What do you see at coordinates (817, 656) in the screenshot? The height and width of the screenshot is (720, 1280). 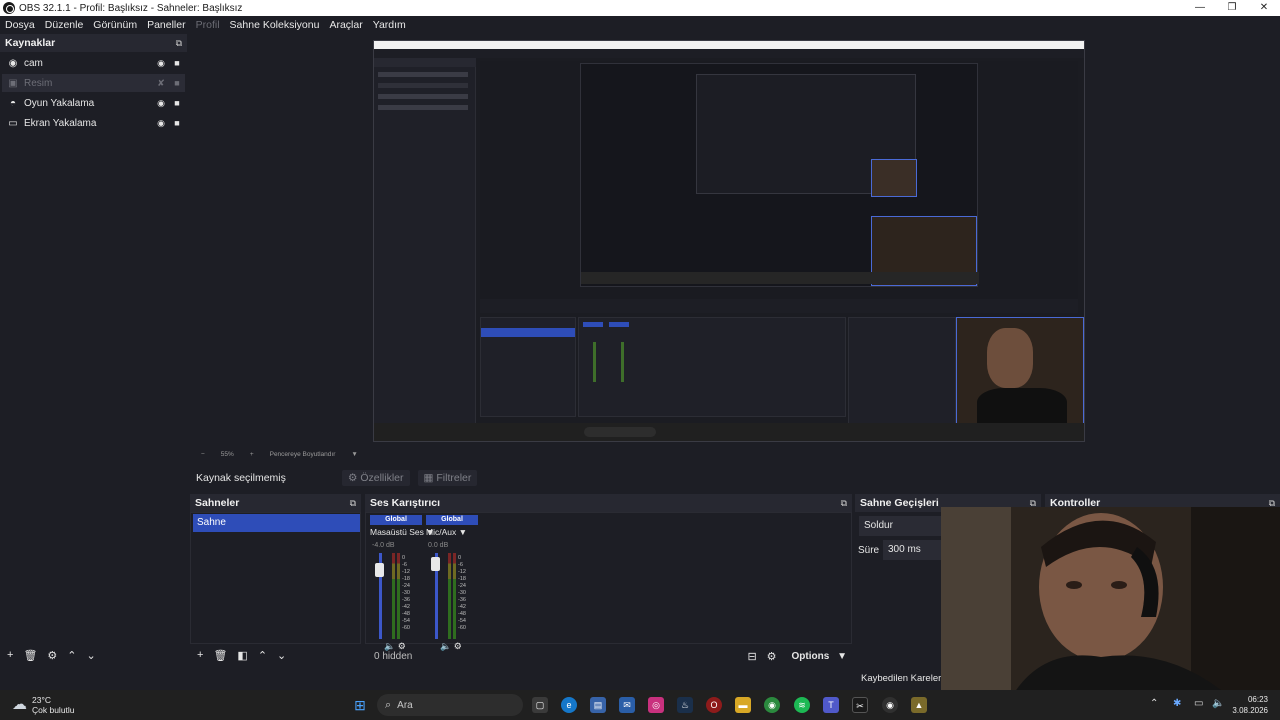 I see `options-button: Options ▼` at bounding box center [817, 656].